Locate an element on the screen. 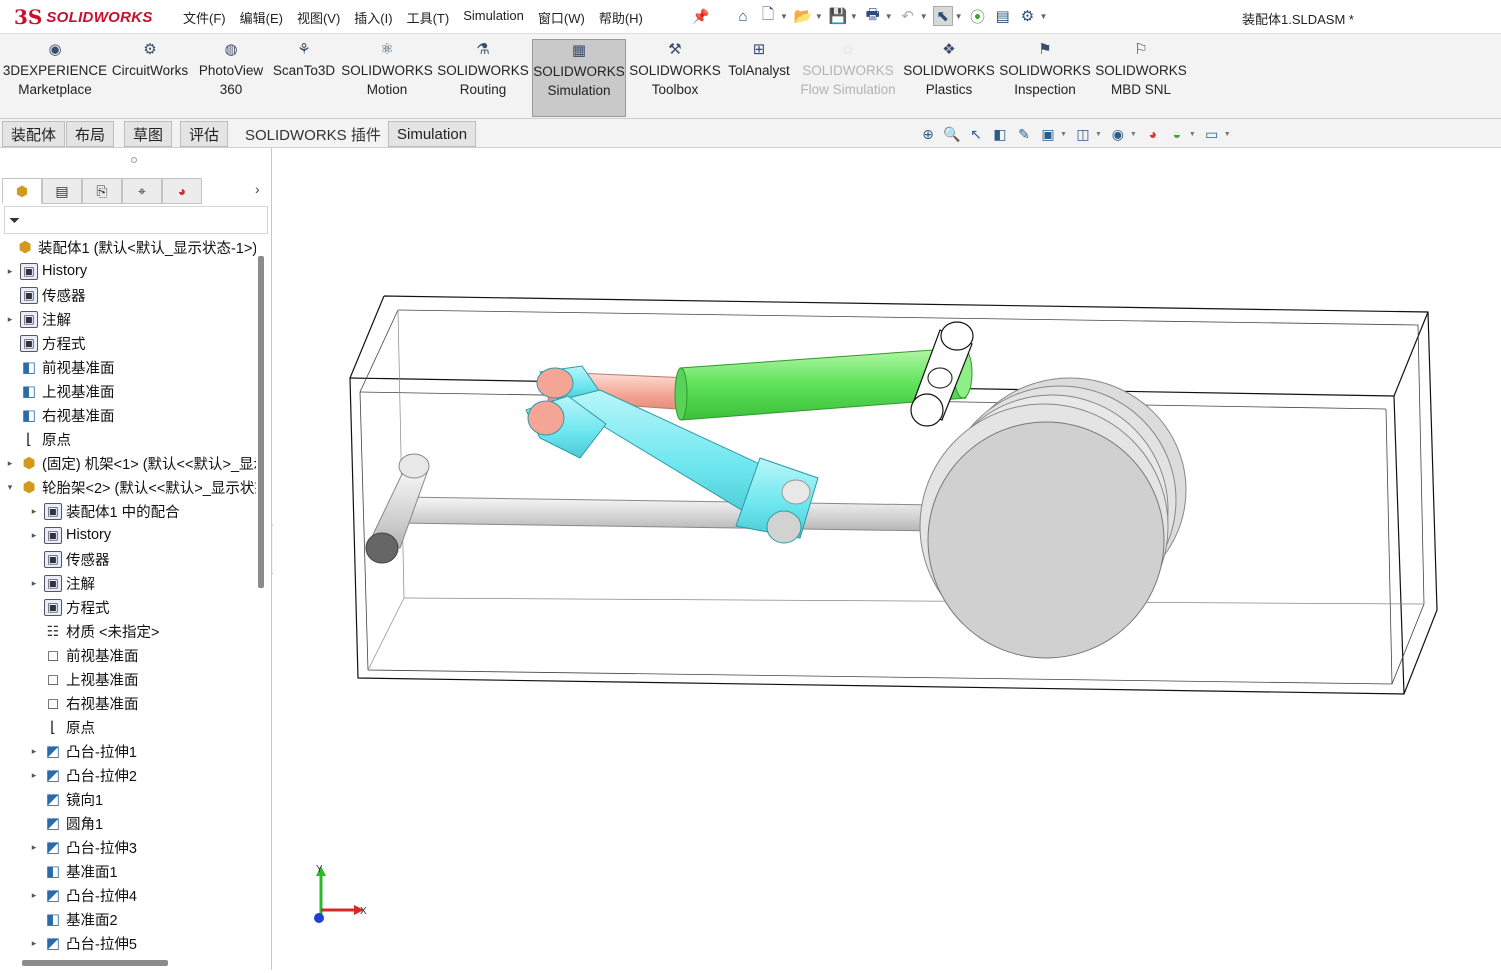 This screenshot has height=973, width=1501. tree-node: ▸ ▣ 注解 is located at coordinates (61, 583).